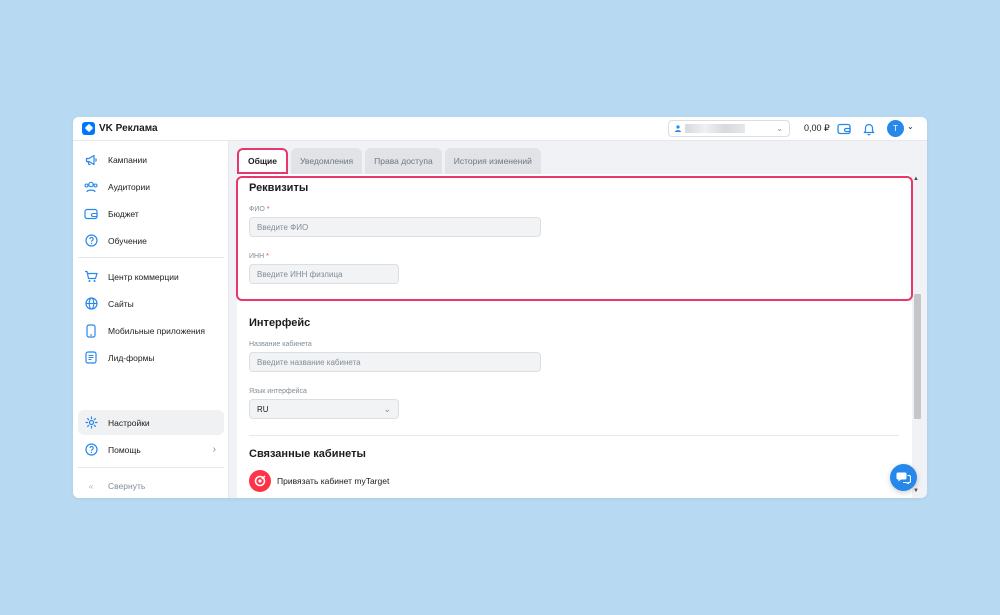  What do you see at coordinates (280, 344) in the screenshot?
I see `cabinet-name-label: Название кабинета` at bounding box center [280, 344].